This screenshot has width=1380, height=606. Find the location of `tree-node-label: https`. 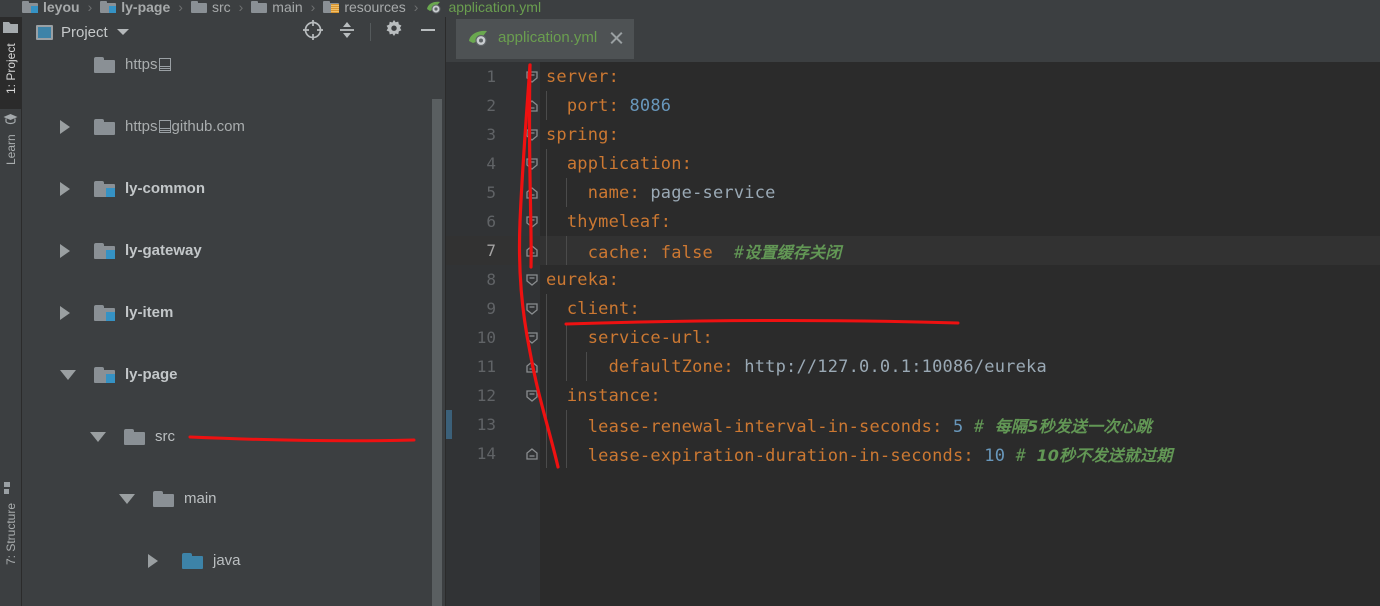

tree-node-label: https is located at coordinates (148, 64).